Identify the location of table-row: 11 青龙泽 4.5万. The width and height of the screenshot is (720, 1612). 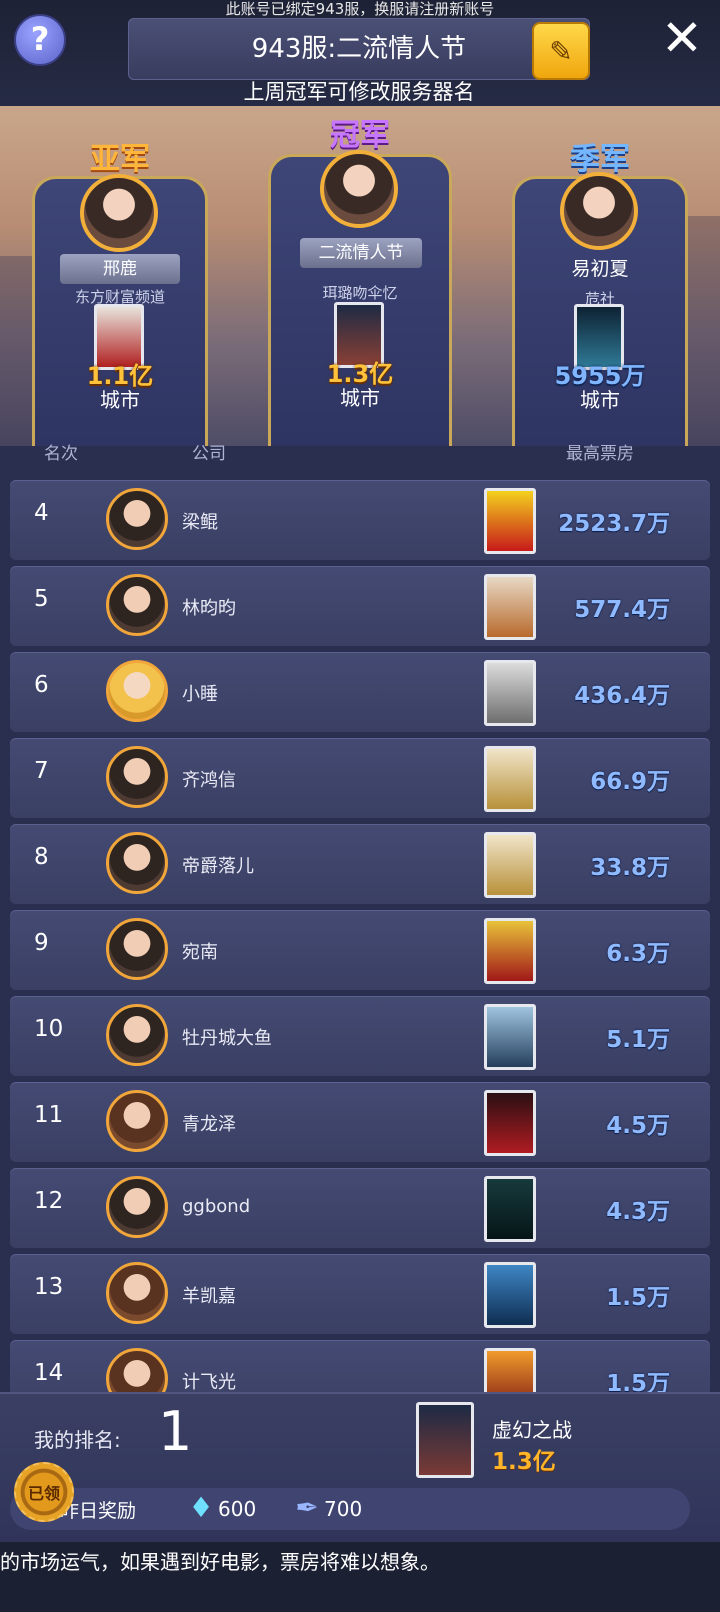
(360, 1122).